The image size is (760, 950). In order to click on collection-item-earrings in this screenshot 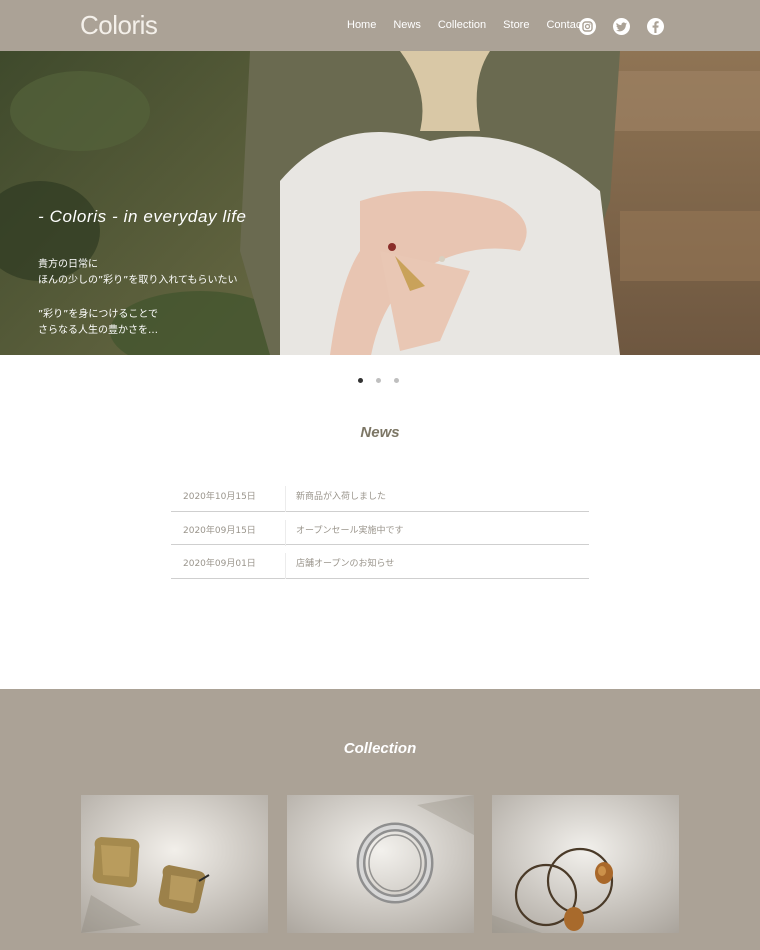, I will do `click(174, 864)`.